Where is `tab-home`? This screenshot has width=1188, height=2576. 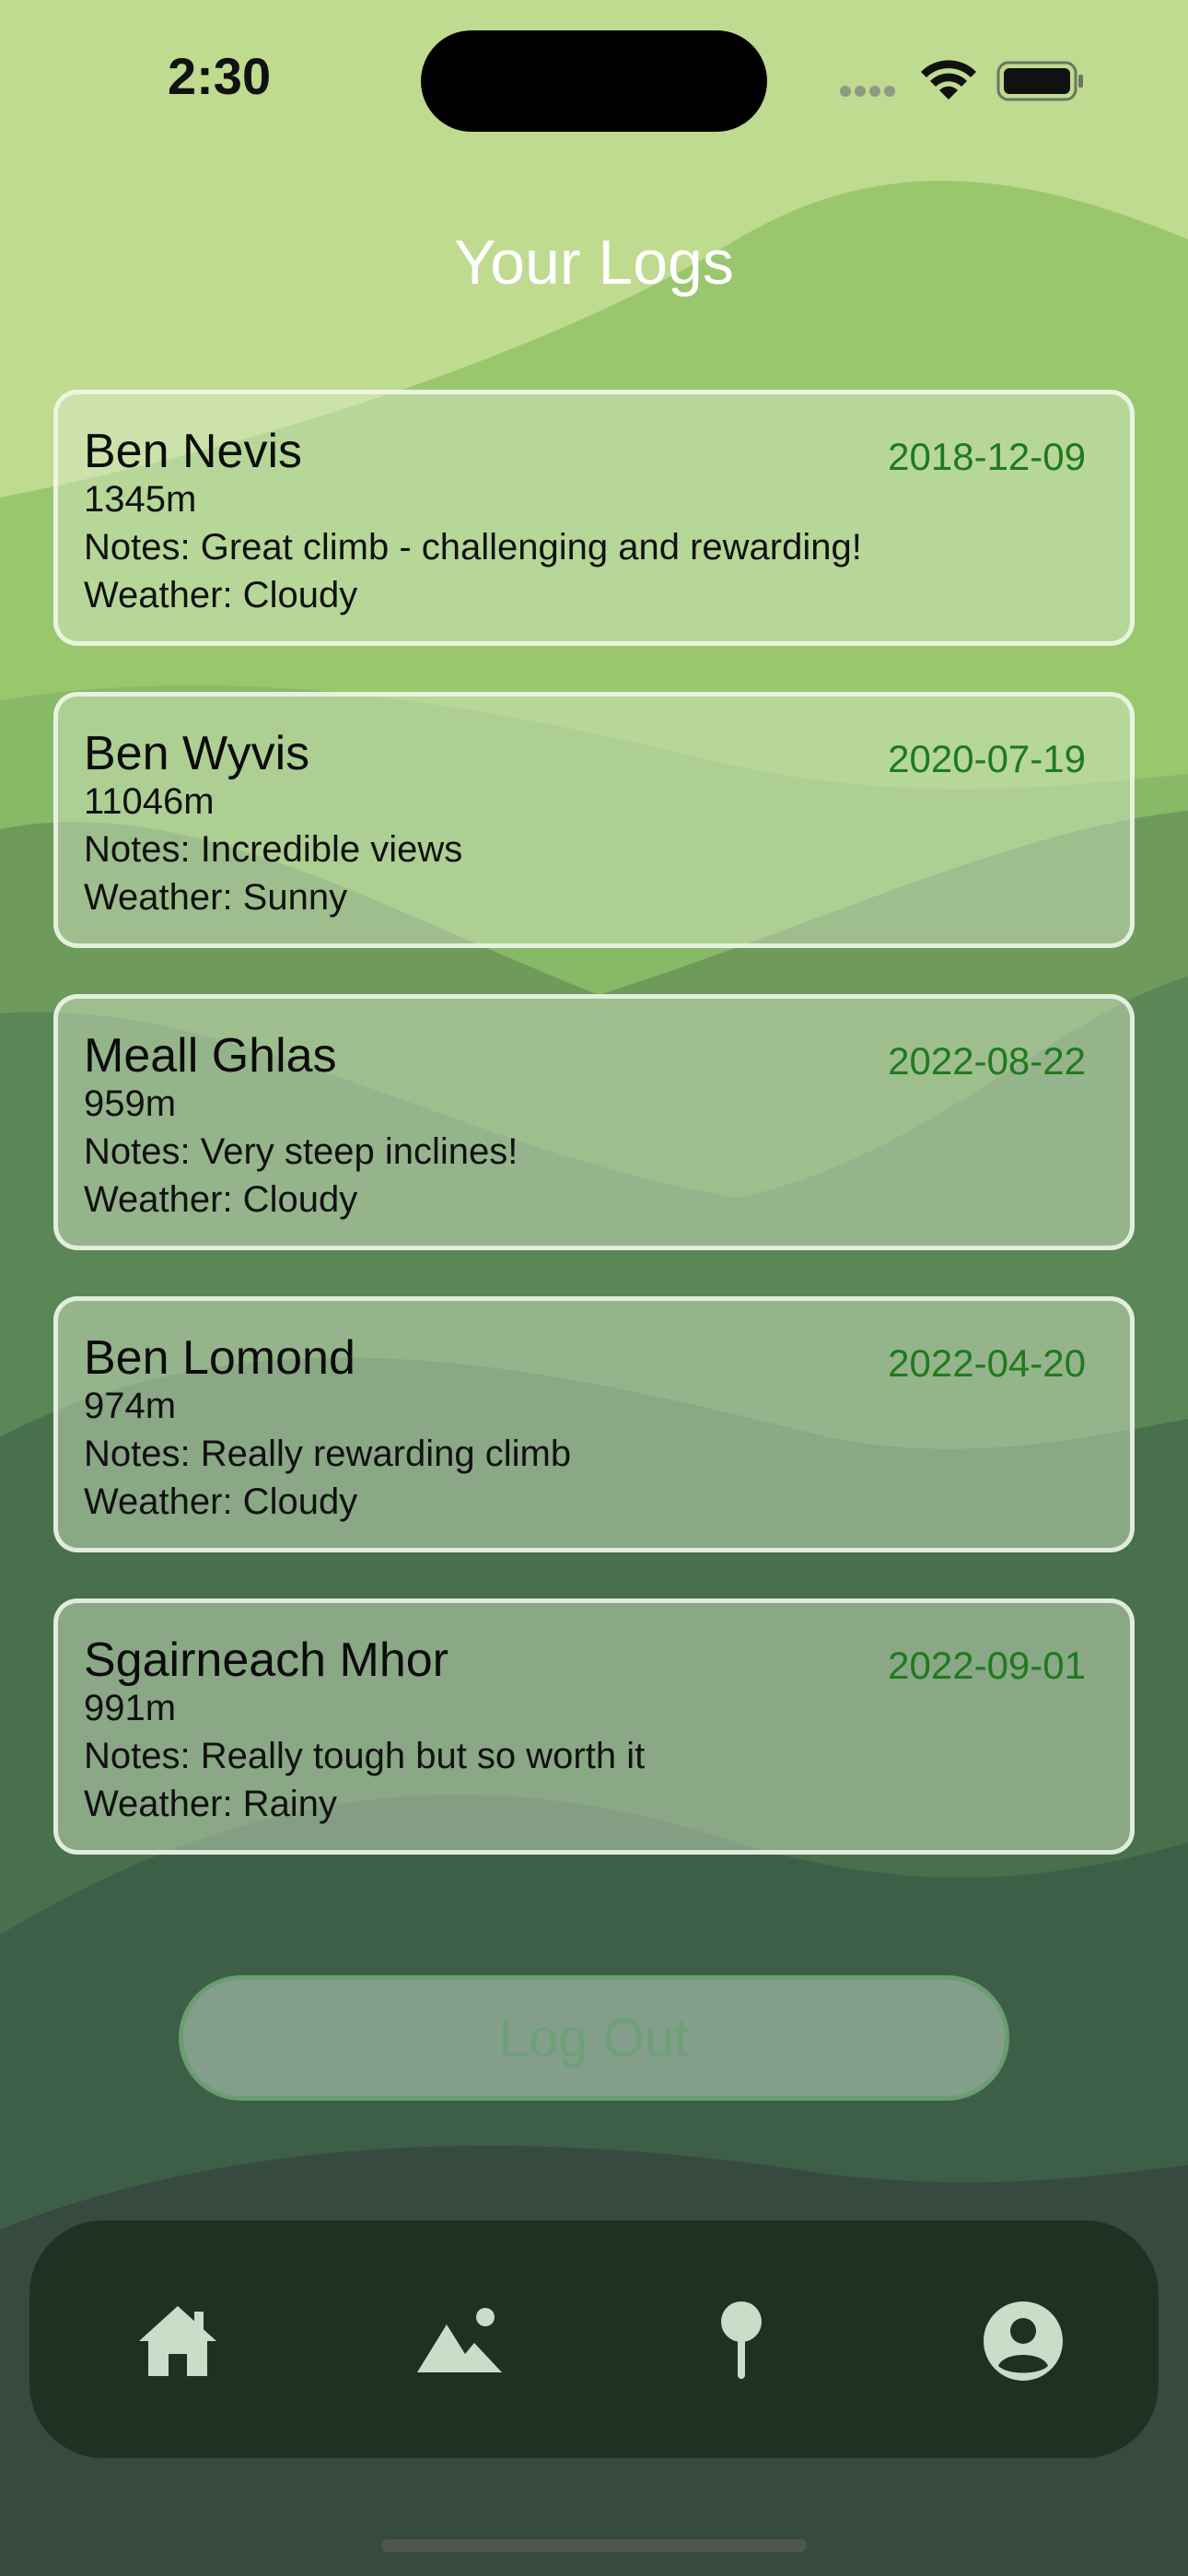 tab-home is located at coordinates (177, 2341).